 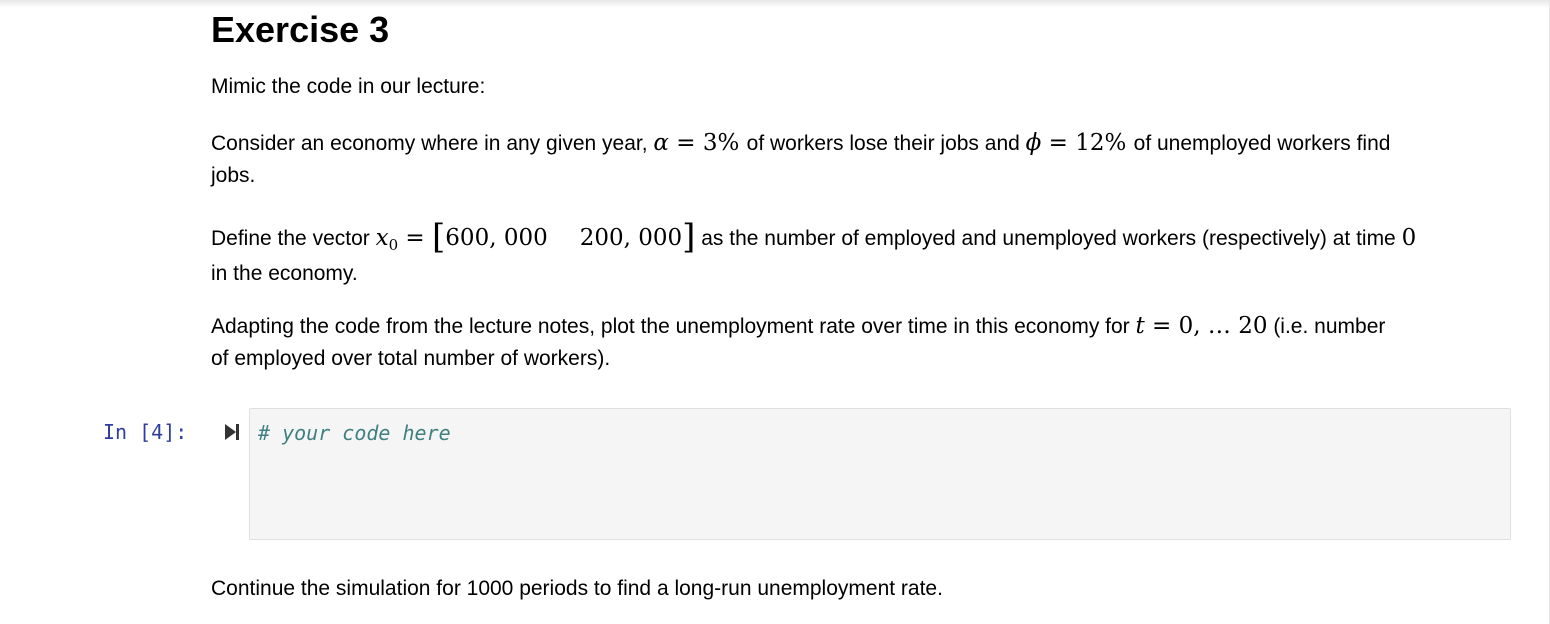 I want to click on text-segment: Define the vector, so click(x=293, y=238).